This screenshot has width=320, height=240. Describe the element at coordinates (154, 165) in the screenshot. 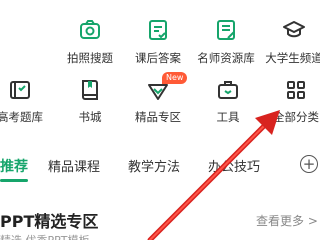

I see `tab-teaching-methods: 教学方法` at that location.